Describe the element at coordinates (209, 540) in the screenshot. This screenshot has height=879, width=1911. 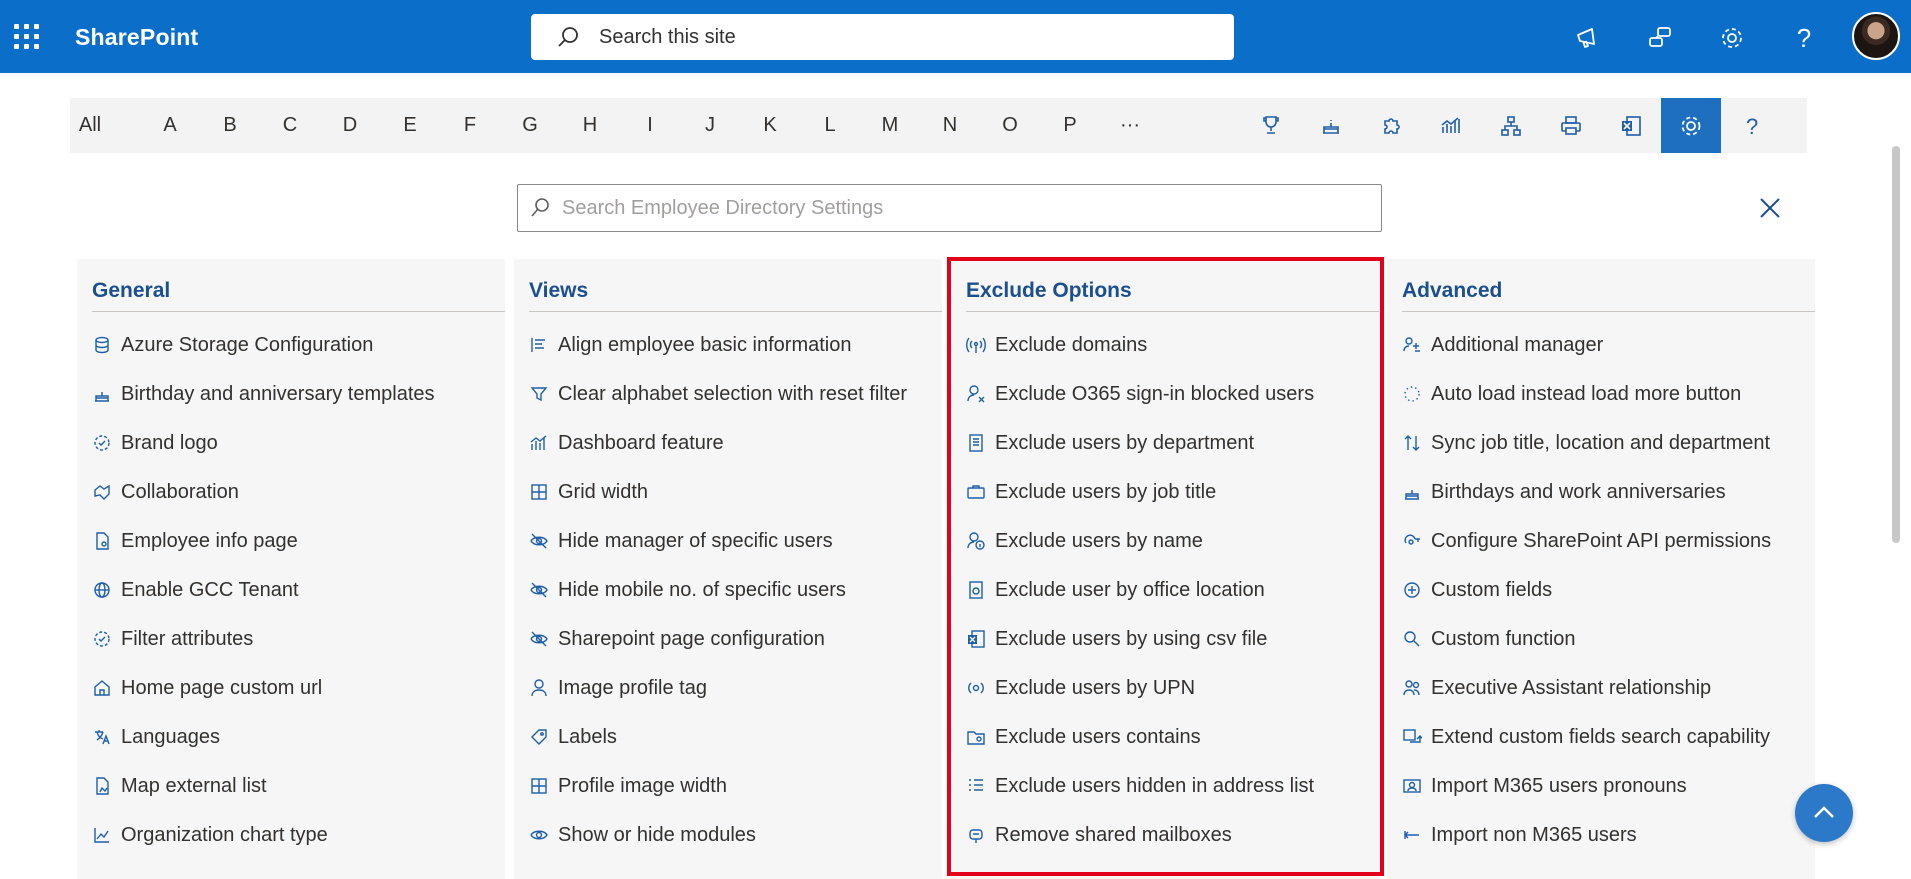
I see `settings-item-label: Employee info page` at that location.